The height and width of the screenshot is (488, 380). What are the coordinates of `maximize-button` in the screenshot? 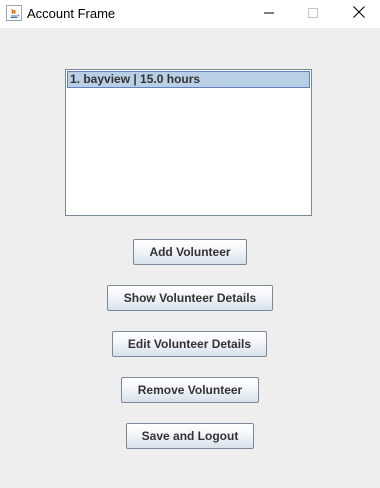 It's located at (313, 14).